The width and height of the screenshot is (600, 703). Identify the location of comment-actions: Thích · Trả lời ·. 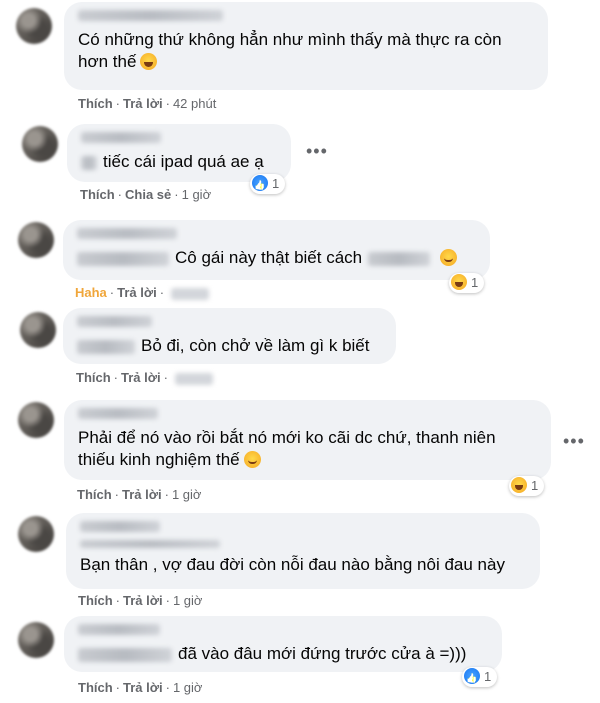
(144, 377).